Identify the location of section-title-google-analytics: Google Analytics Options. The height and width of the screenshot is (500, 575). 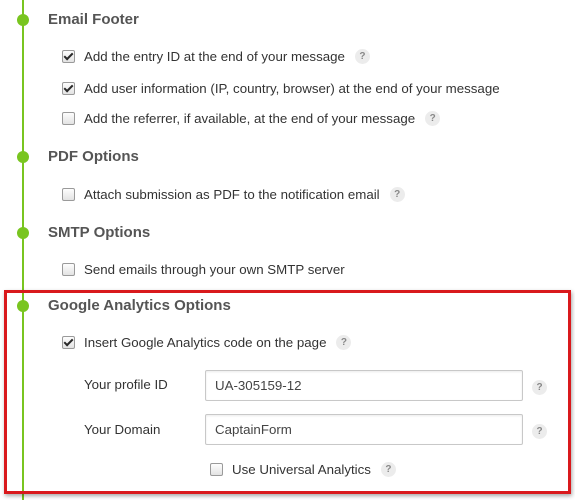
(139, 305).